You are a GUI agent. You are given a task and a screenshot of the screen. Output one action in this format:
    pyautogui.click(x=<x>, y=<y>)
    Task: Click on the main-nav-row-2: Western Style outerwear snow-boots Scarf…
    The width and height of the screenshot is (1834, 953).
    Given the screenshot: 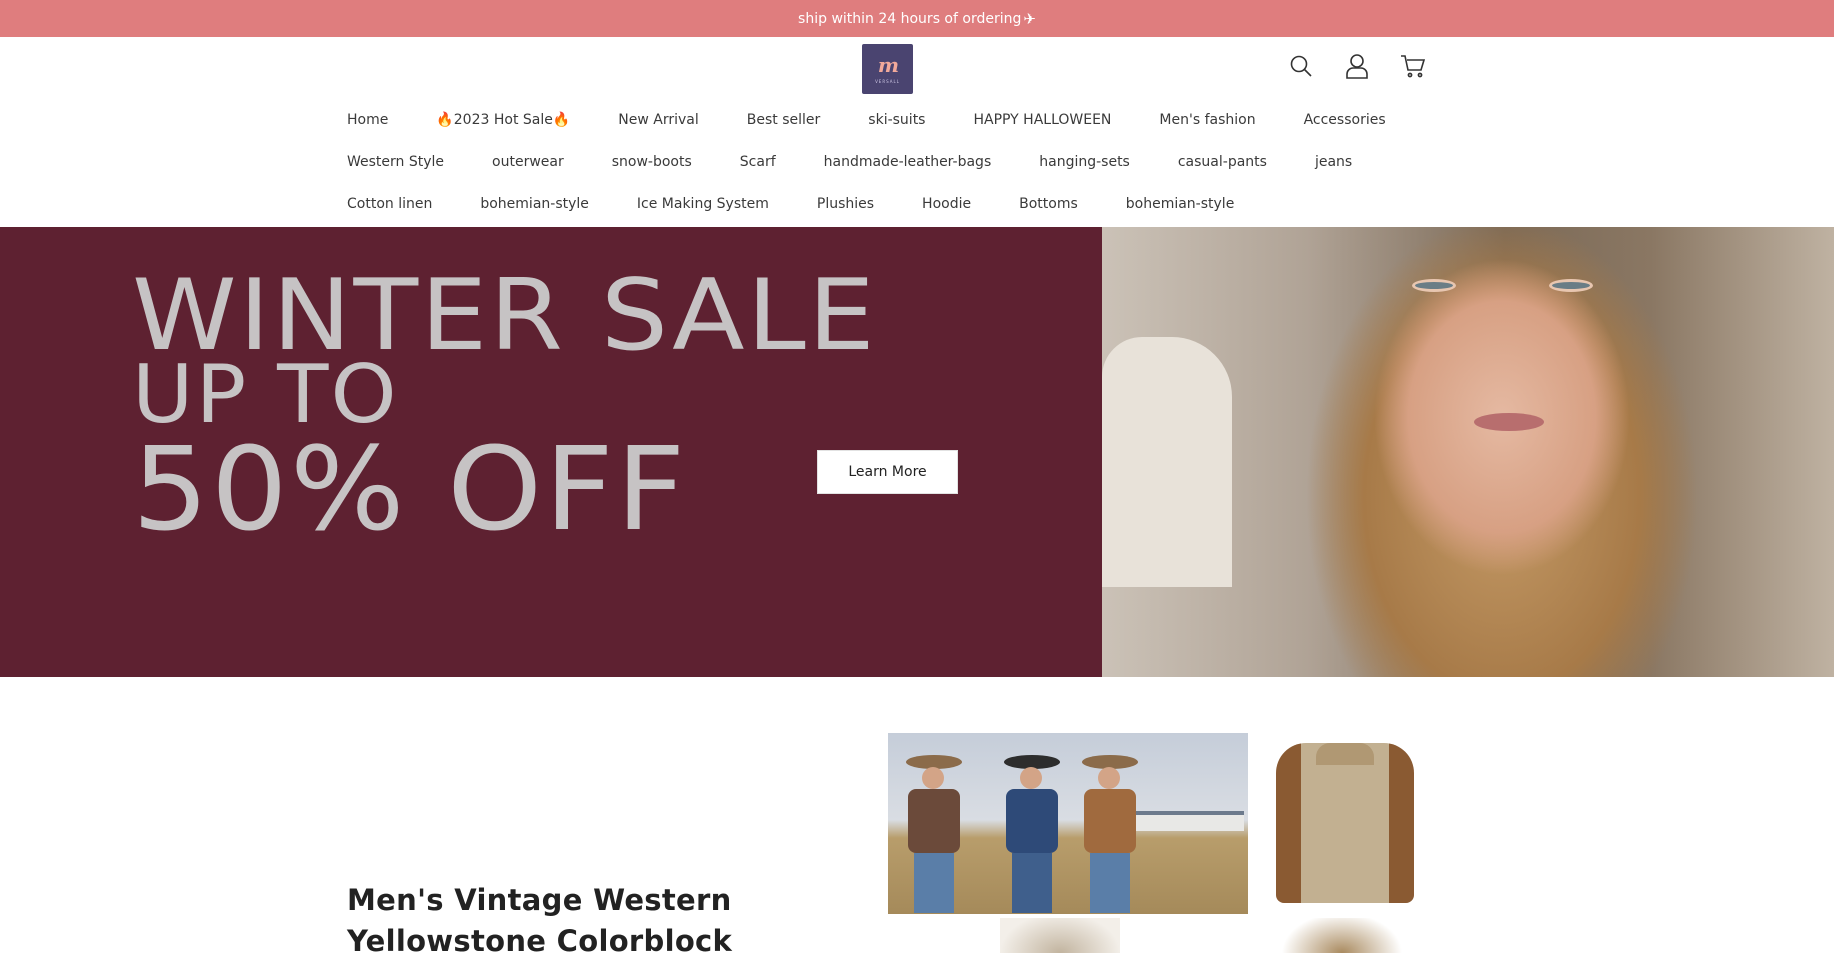 What is the action you would take?
    pyautogui.click(x=849, y=162)
    